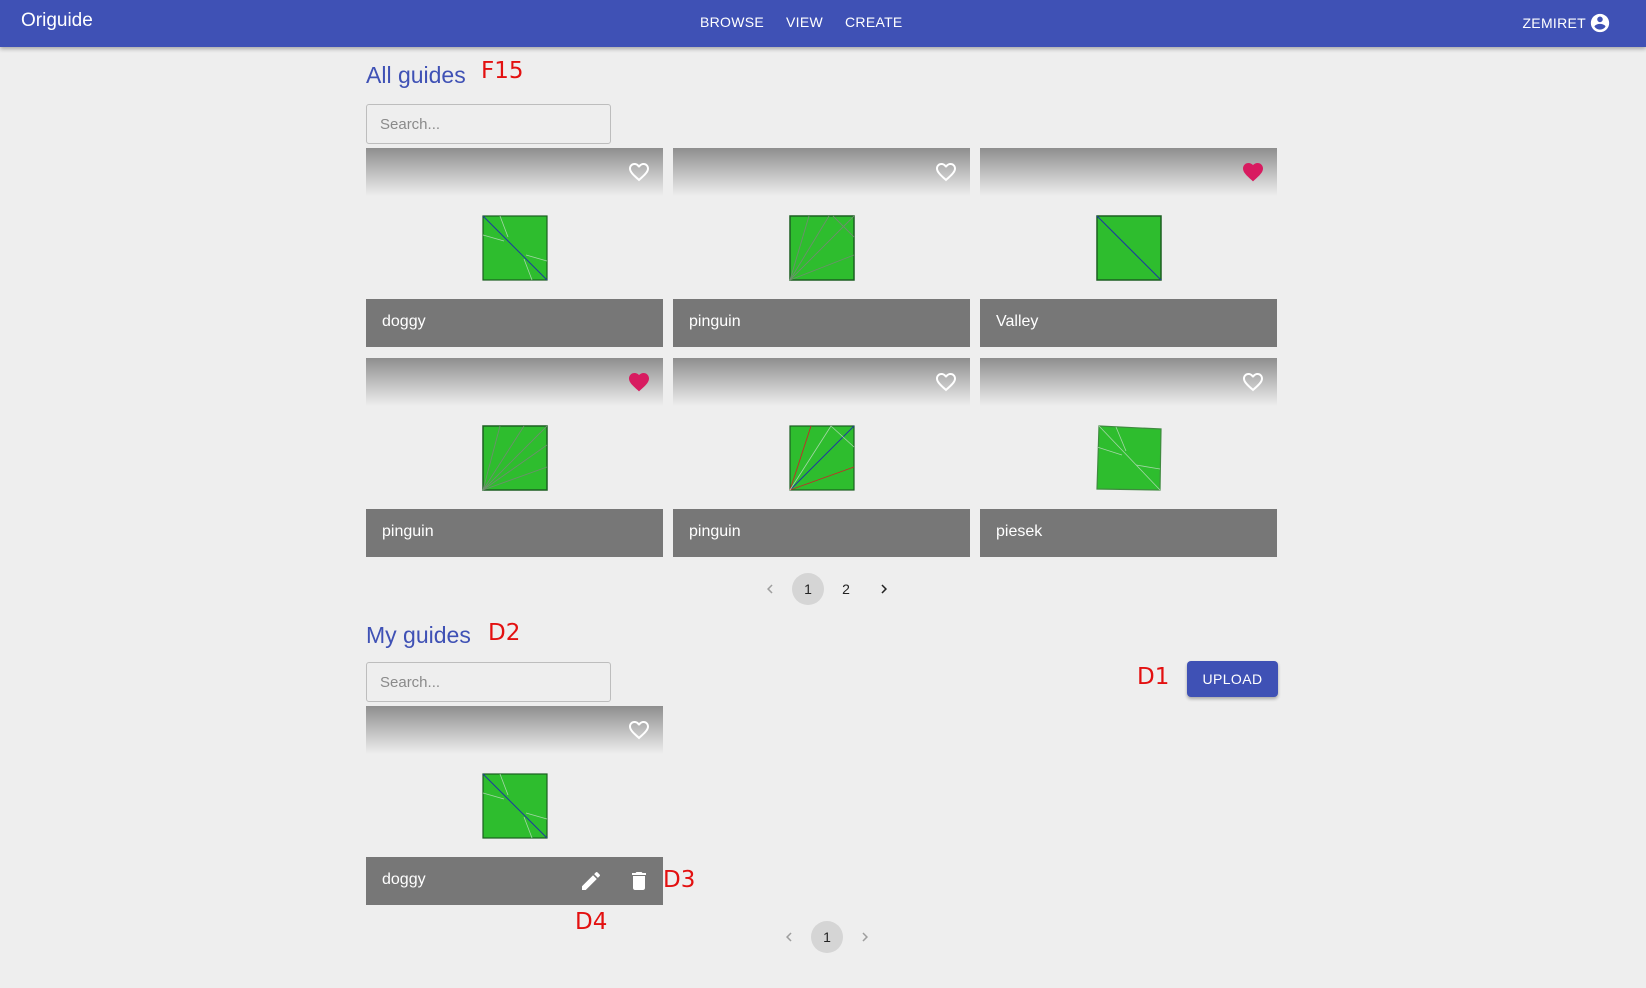  Describe the element at coordinates (1554, 23) in the screenshot. I see `user-name: ZEMIRET` at that location.